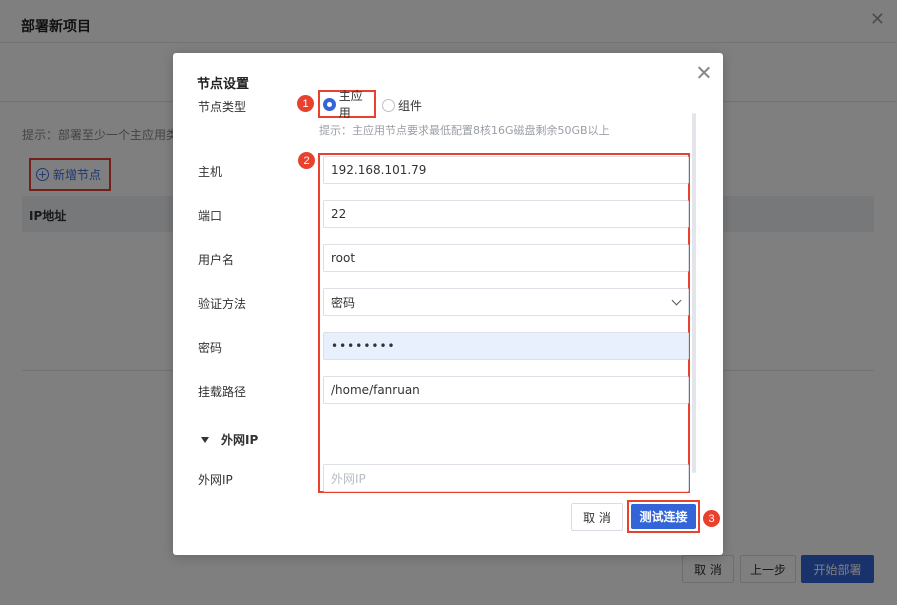  Describe the element at coordinates (210, 348) in the screenshot. I see `password-label: 密码` at that location.